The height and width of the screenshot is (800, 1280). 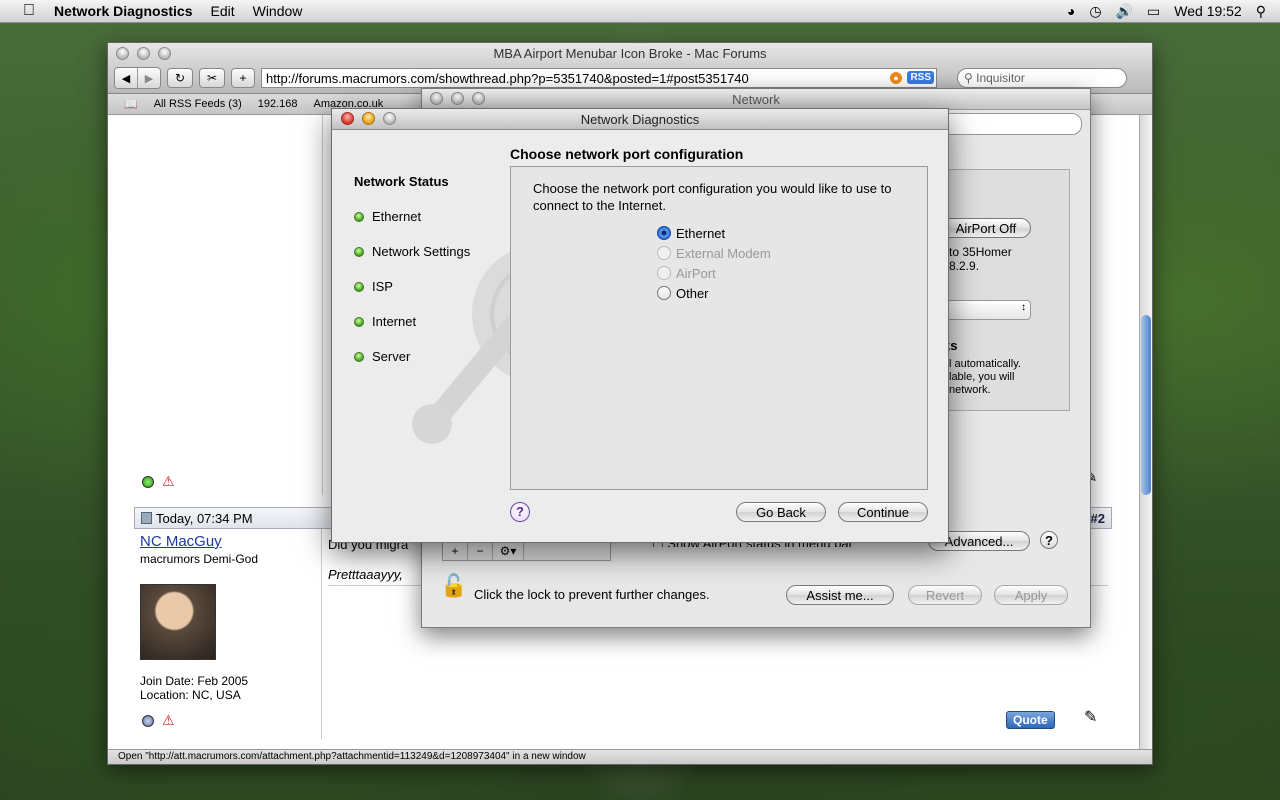 What do you see at coordinates (391, 356) in the screenshot?
I see `status-item-label: Server` at bounding box center [391, 356].